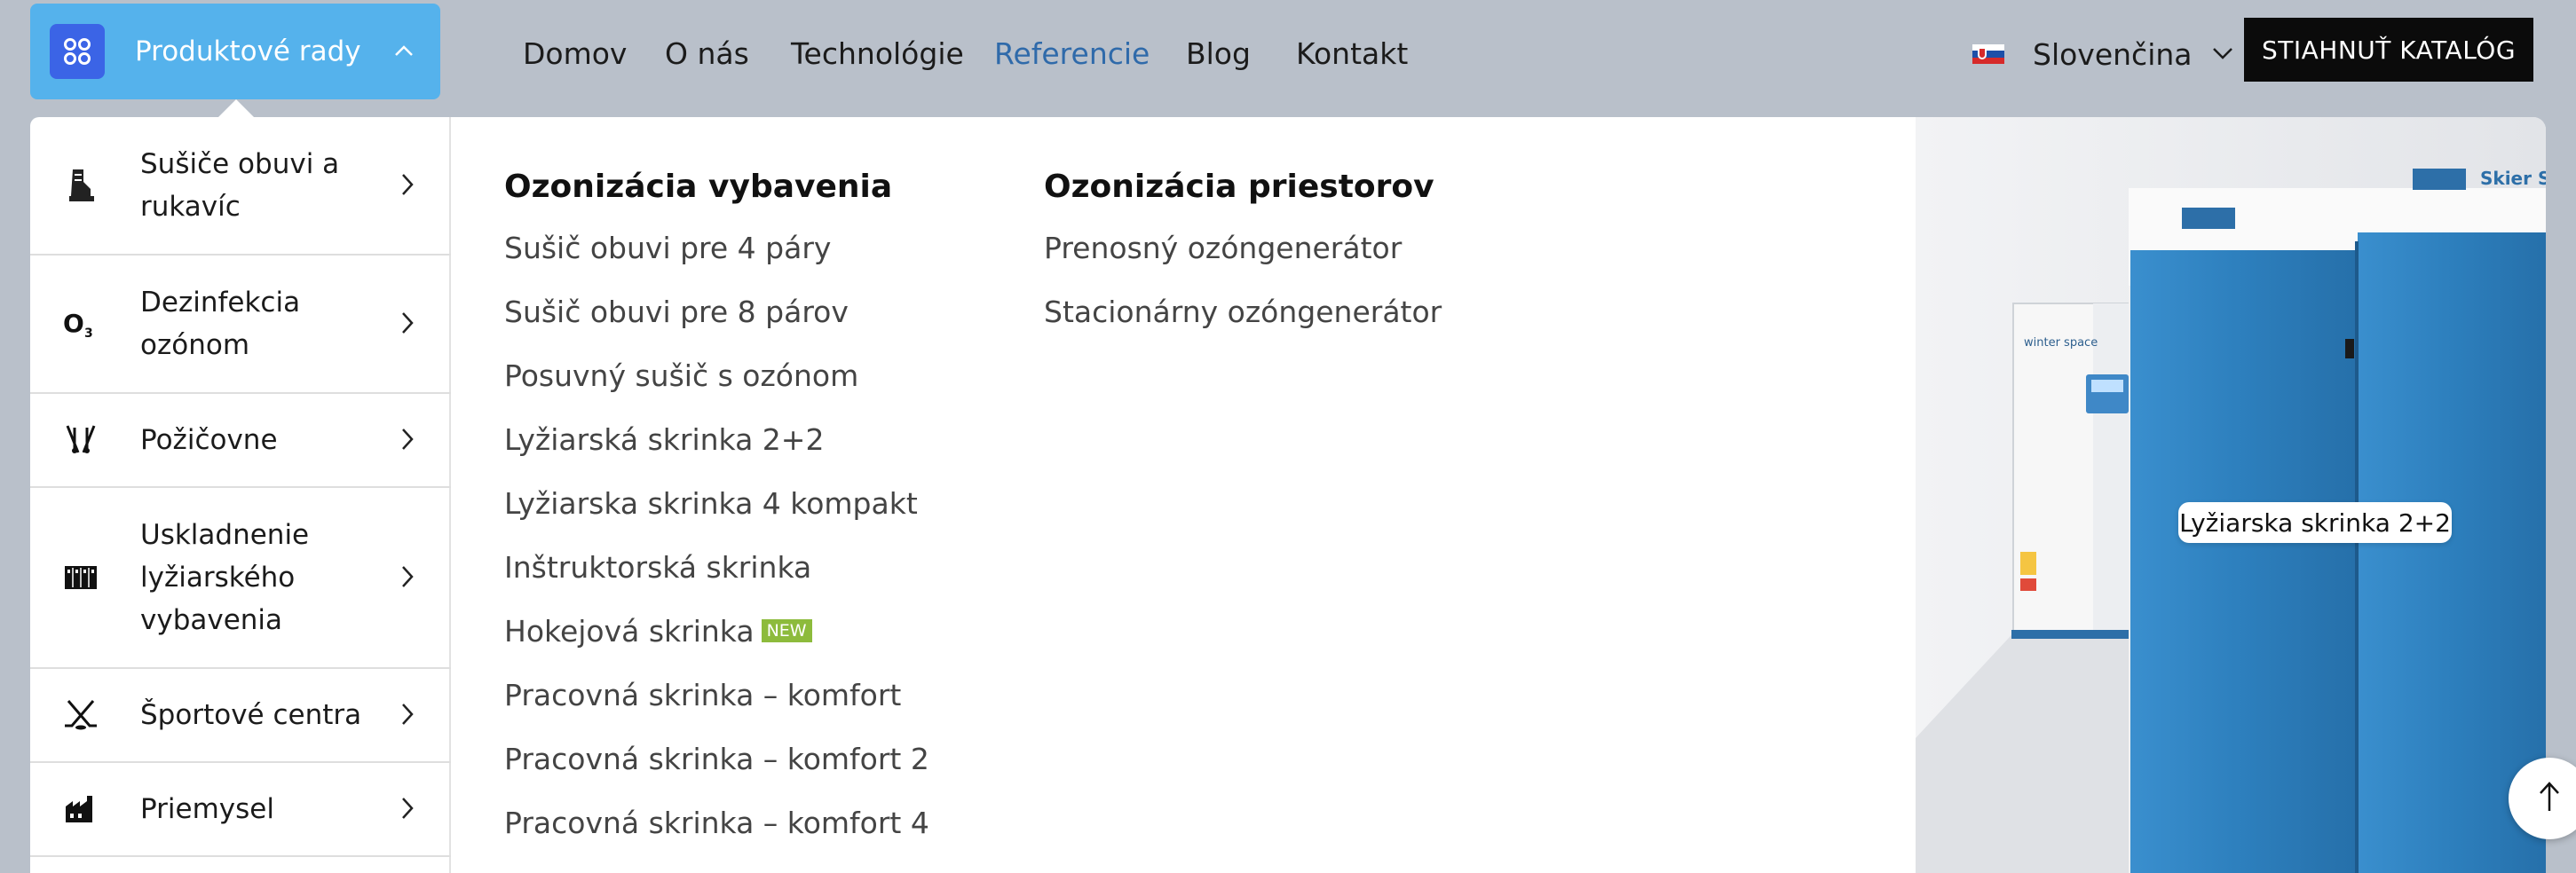 The height and width of the screenshot is (873, 2576). I want to click on menu-link: Lyžiarska skrinka 4 kompakt, so click(711, 503).